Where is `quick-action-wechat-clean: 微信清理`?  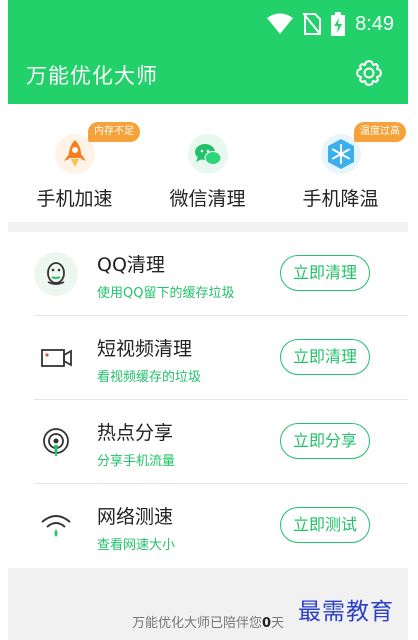 quick-action-wechat-clean: 微信清理 is located at coordinates (207, 163).